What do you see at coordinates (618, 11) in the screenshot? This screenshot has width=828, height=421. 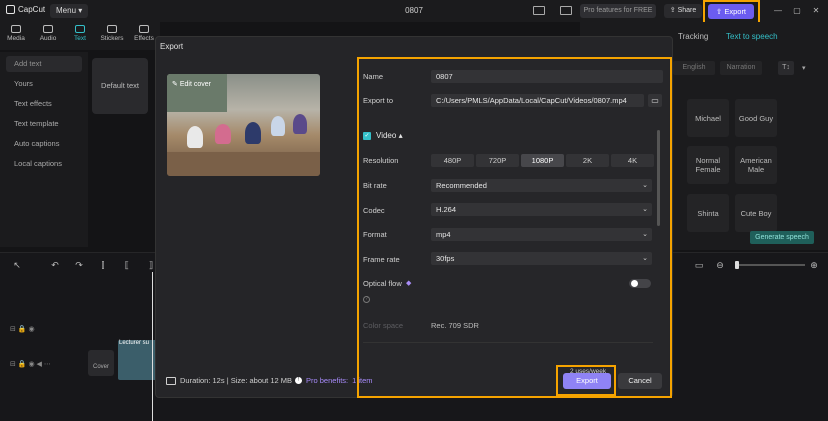 I see `pro-features-button: Pro features for FREE` at bounding box center [618, 11].